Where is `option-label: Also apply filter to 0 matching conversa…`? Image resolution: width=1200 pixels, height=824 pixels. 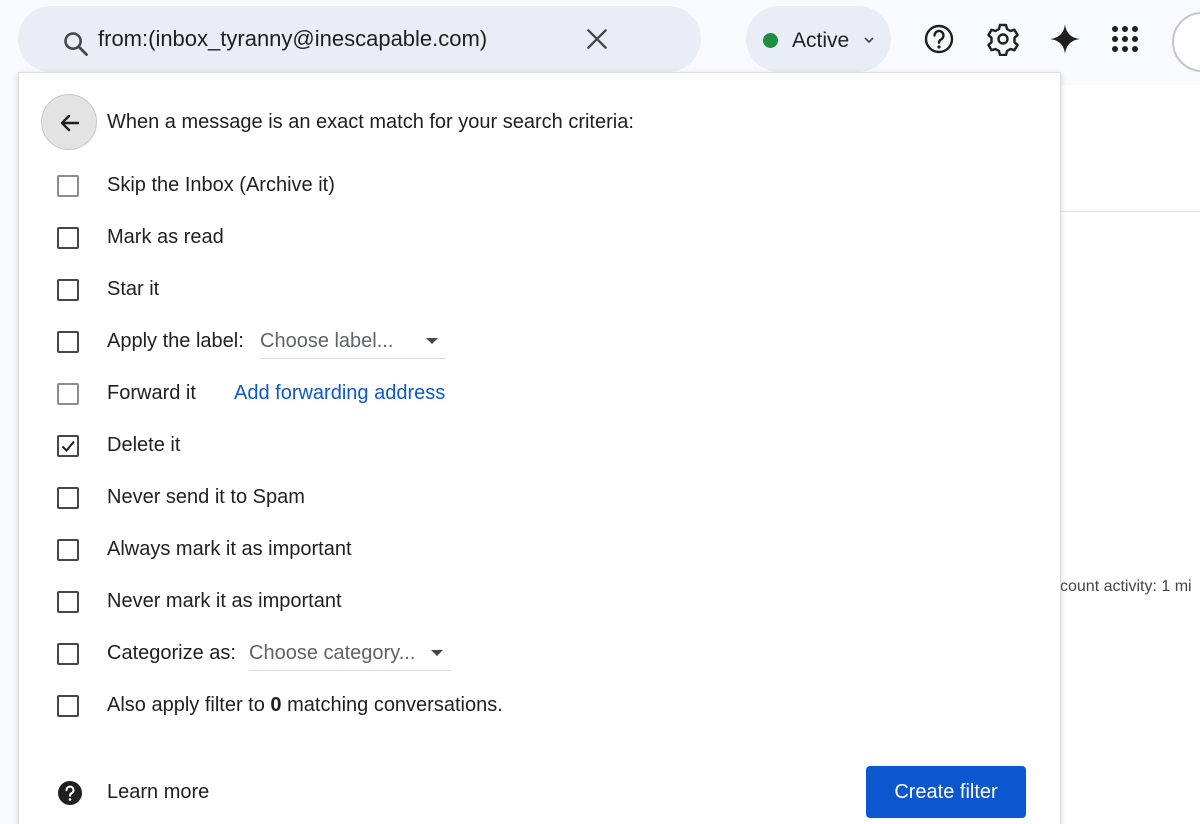 option-label: Also apply filter to 0 matching conversa… is located at coordinates (305, 705).